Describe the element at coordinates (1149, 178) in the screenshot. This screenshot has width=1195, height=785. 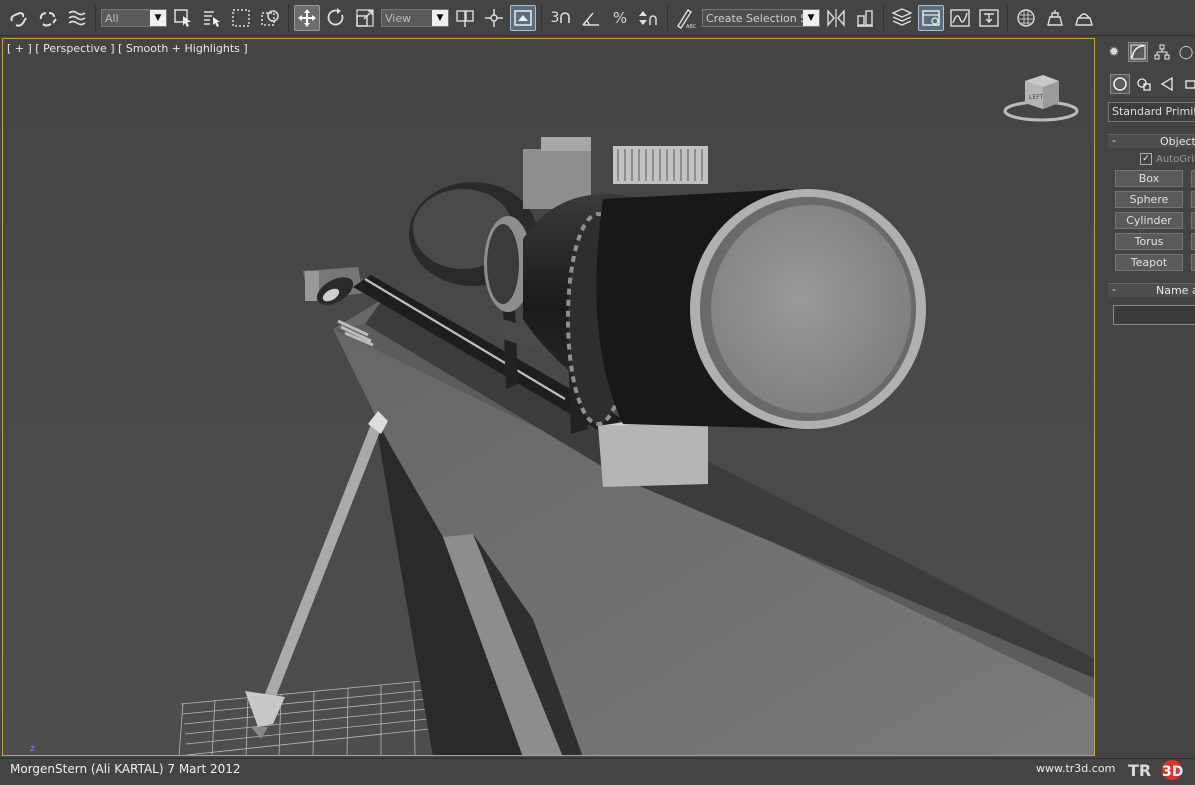
I see `box-button: Box` at that location.